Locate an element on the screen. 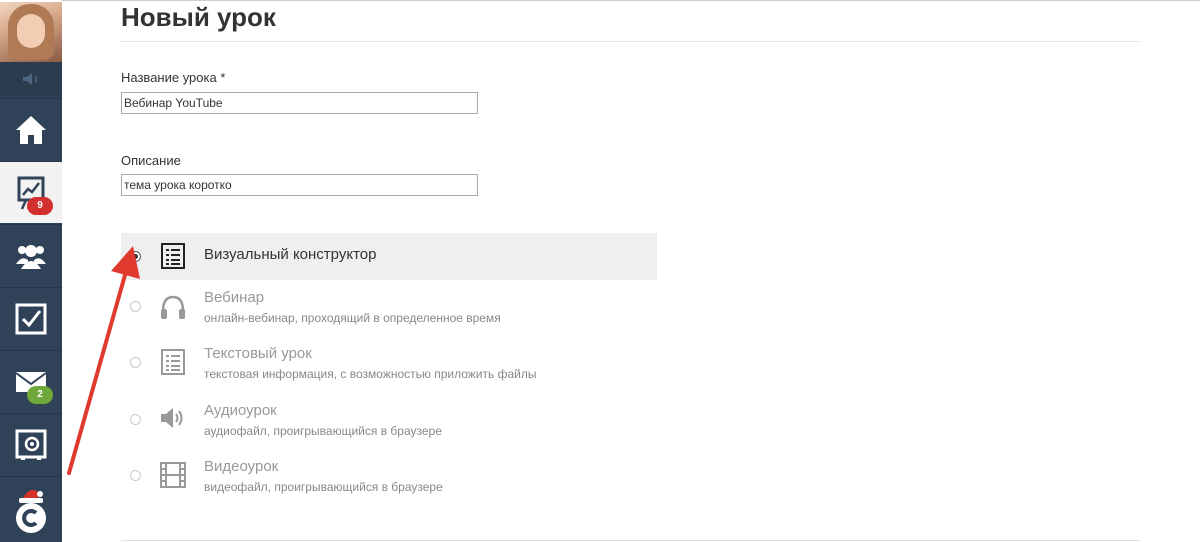  option-description: видеофайл, проигрывающийся в браузере is located at coordinates (323, 487).